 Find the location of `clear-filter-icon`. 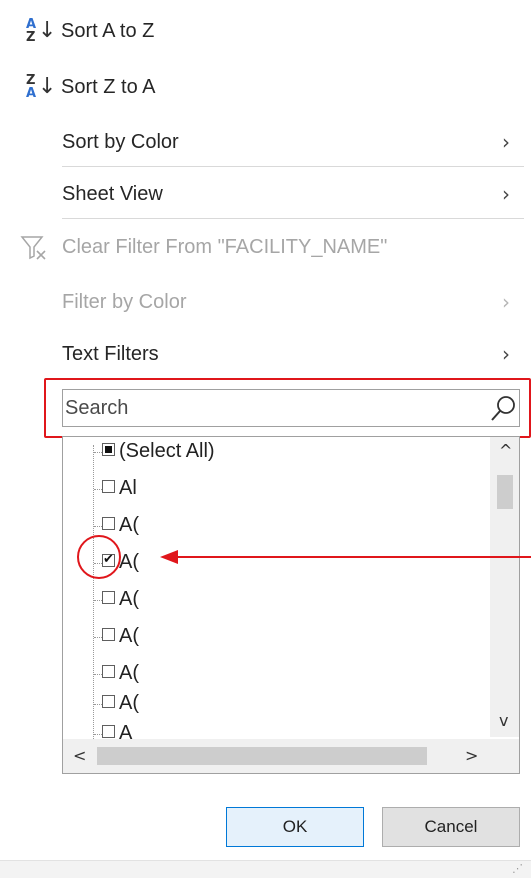

clear-filter-icon is located at coordinates (35, 248).